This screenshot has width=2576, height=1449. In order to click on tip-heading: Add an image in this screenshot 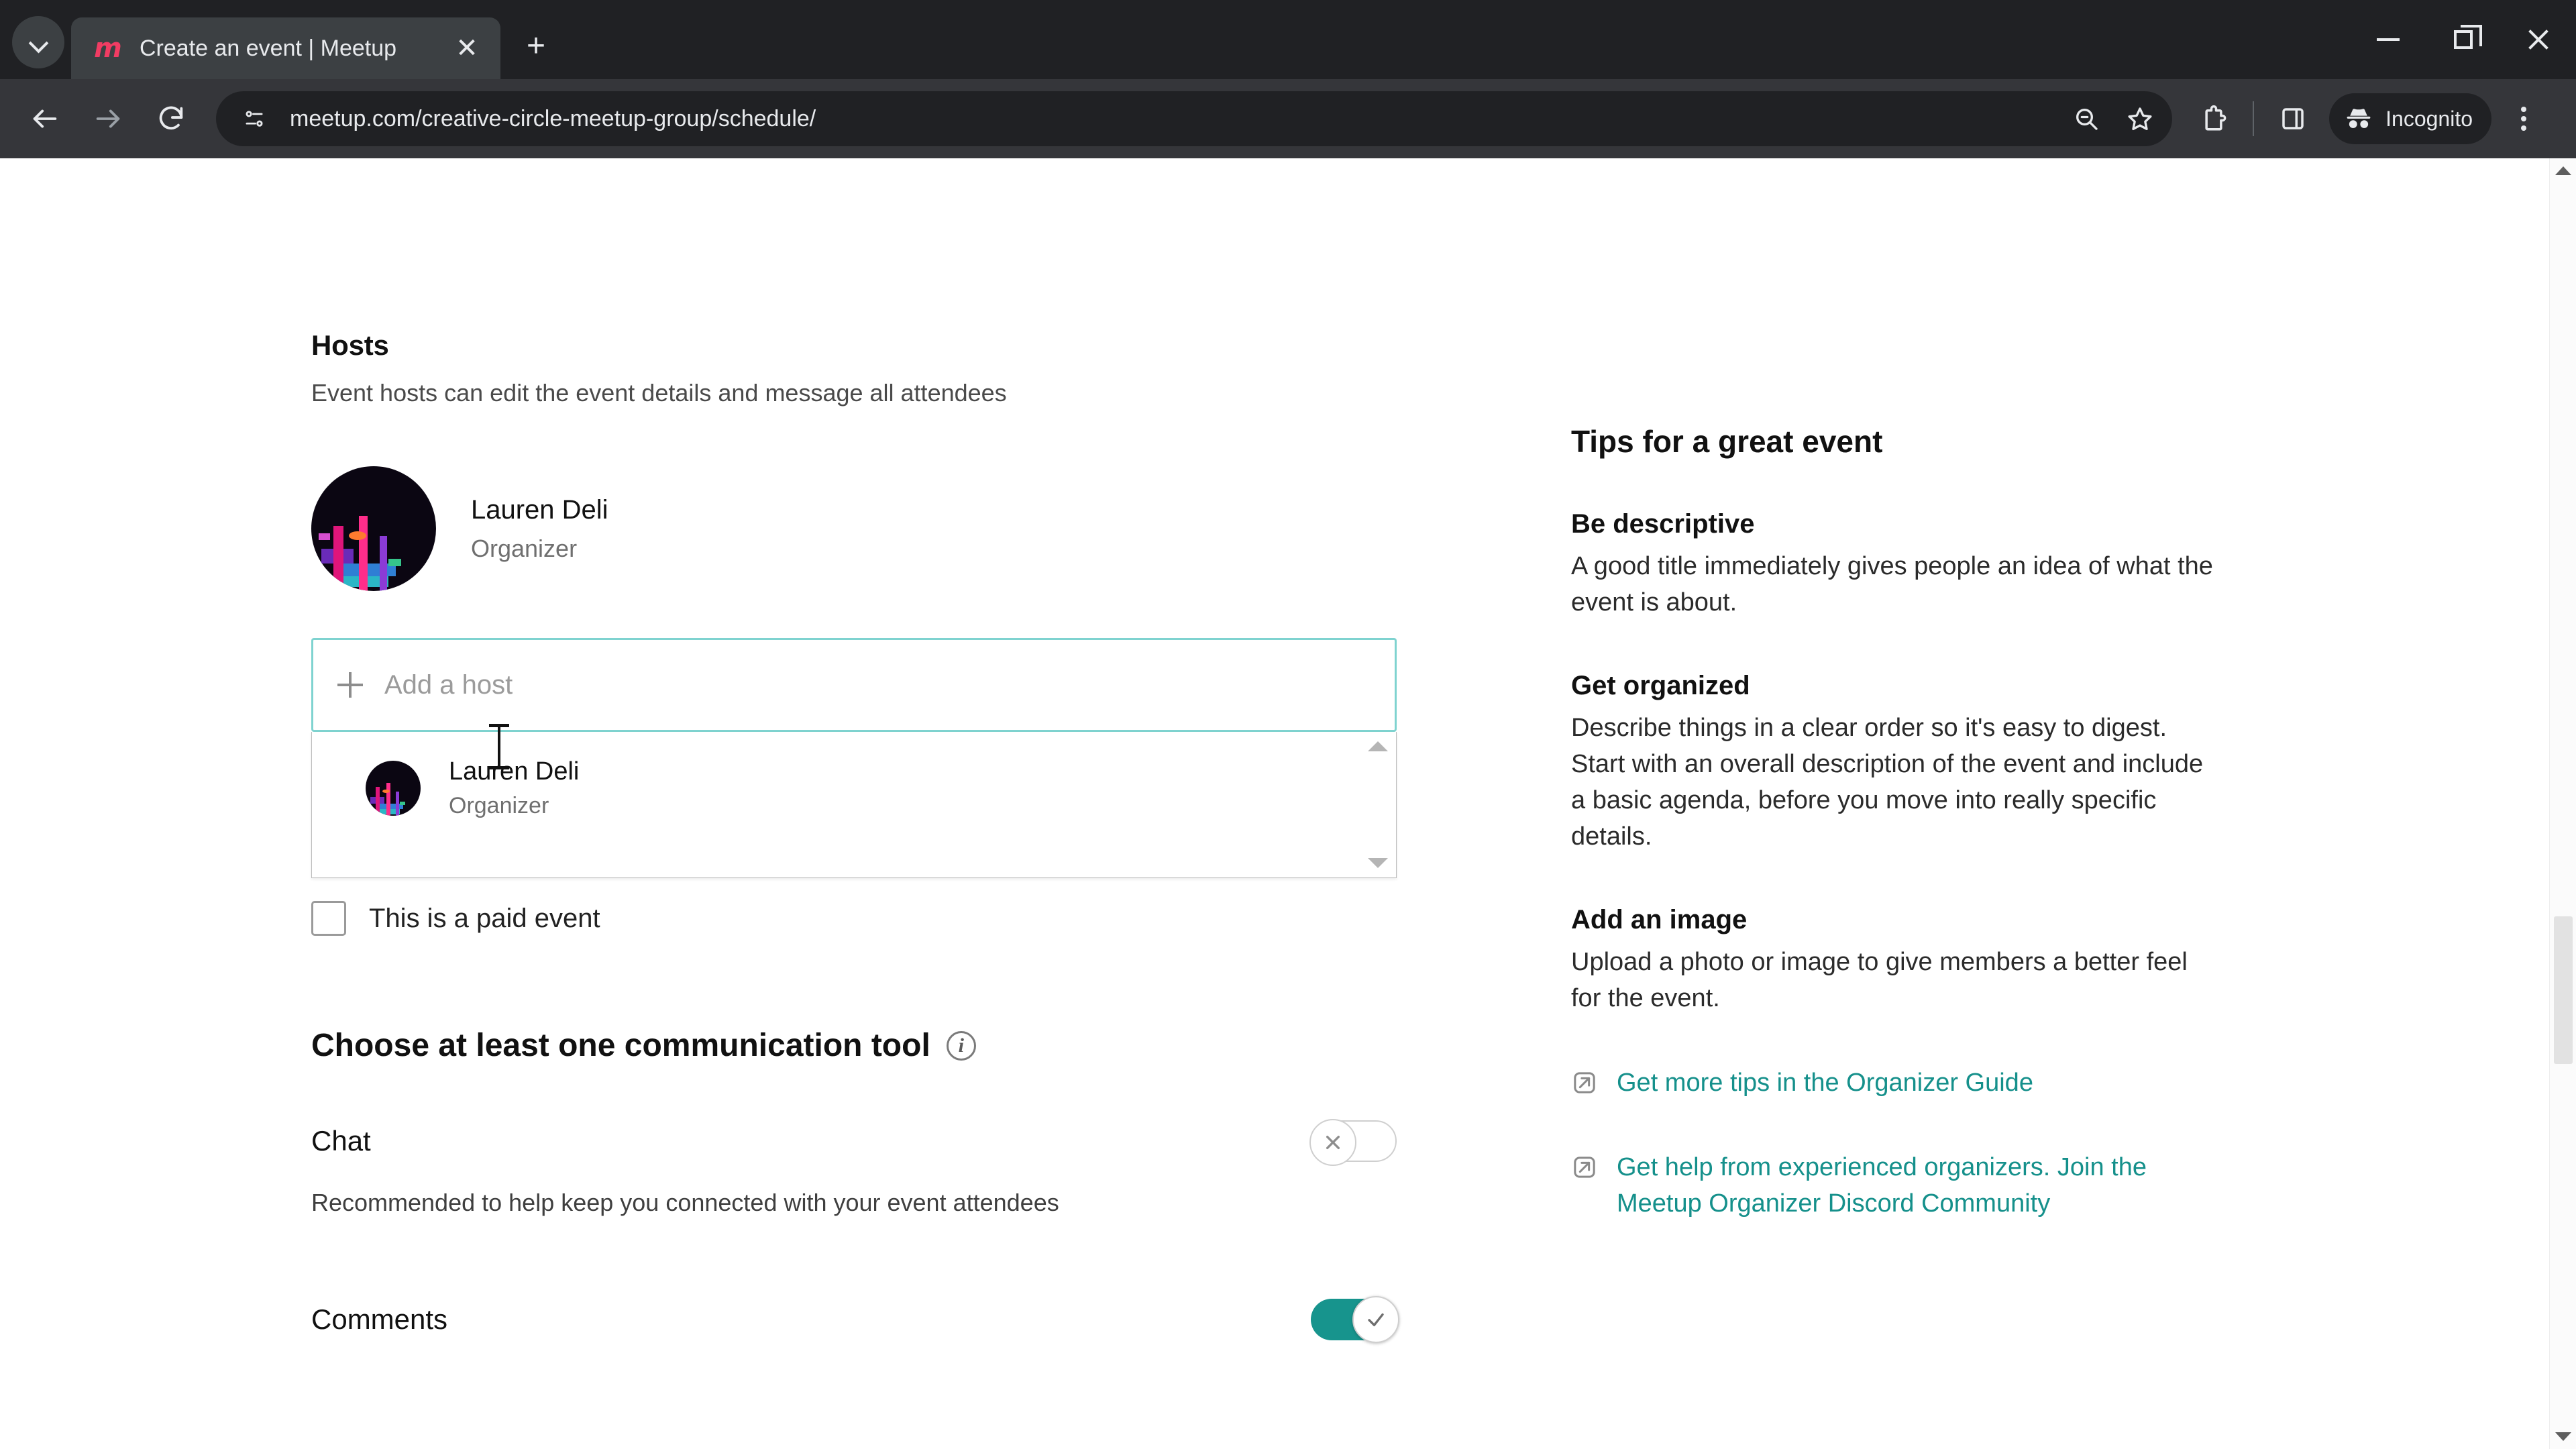, I will do `click(1659, 919)`.